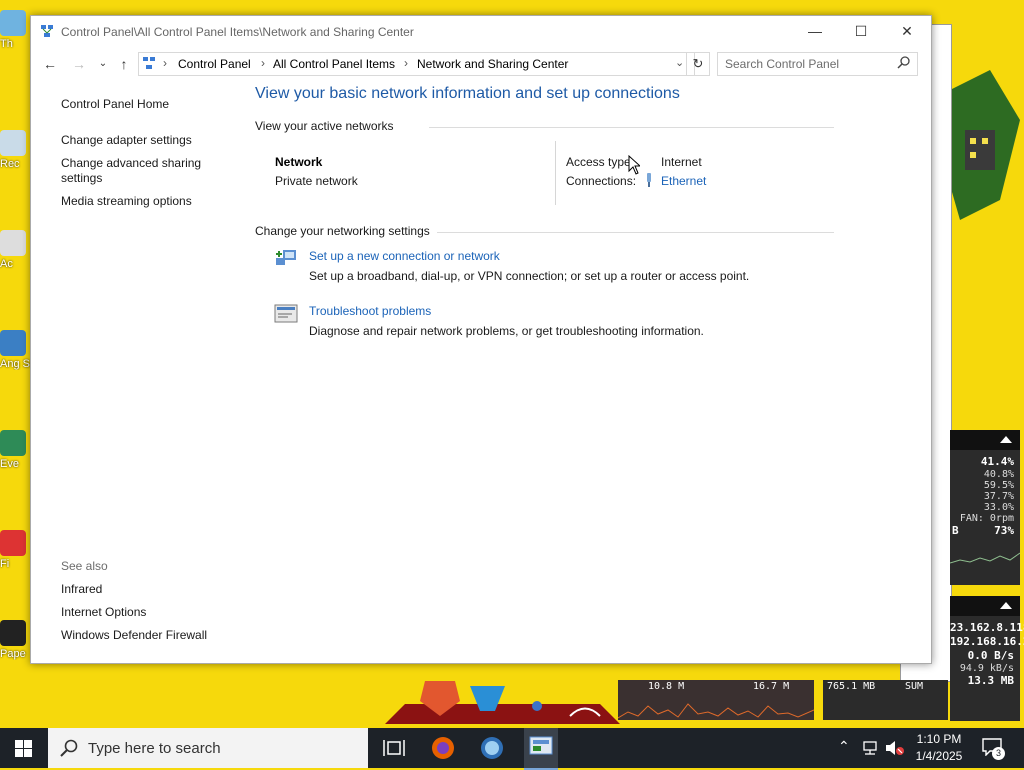  I want to click on app-dock-icon, so click(537, 706).